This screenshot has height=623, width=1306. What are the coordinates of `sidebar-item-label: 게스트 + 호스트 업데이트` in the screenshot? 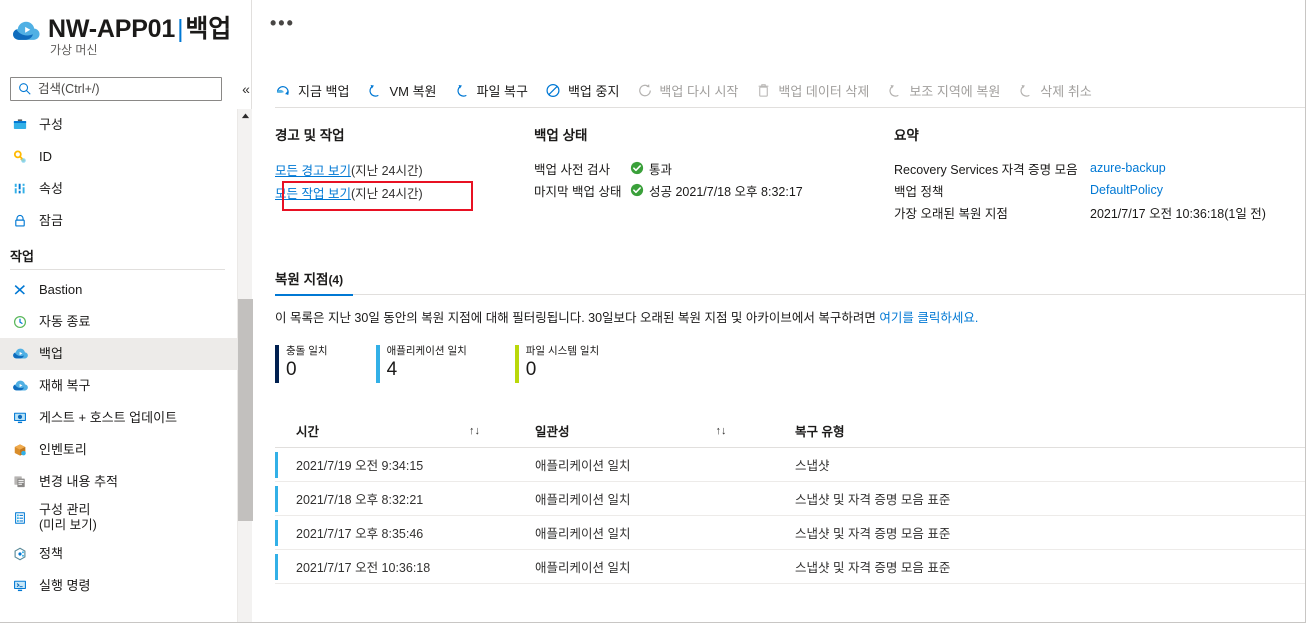 It's located at (108, 417).